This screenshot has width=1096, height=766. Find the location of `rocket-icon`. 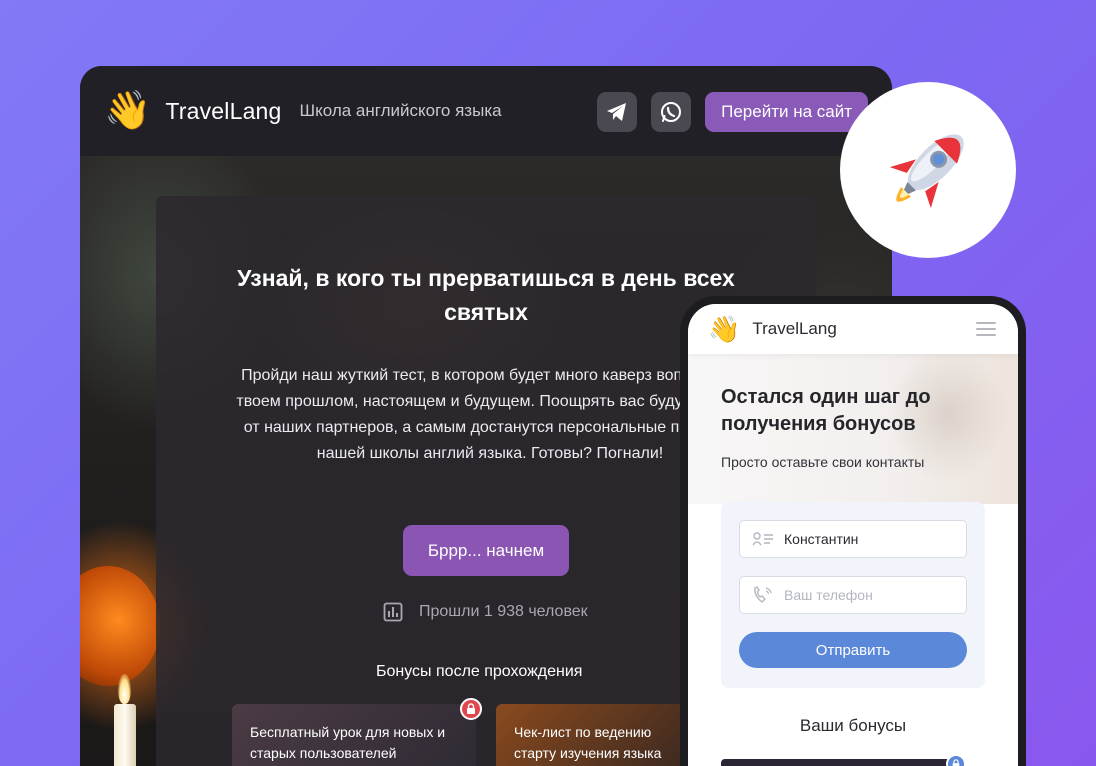

rocket-icon is located at coordinates (926, 171).